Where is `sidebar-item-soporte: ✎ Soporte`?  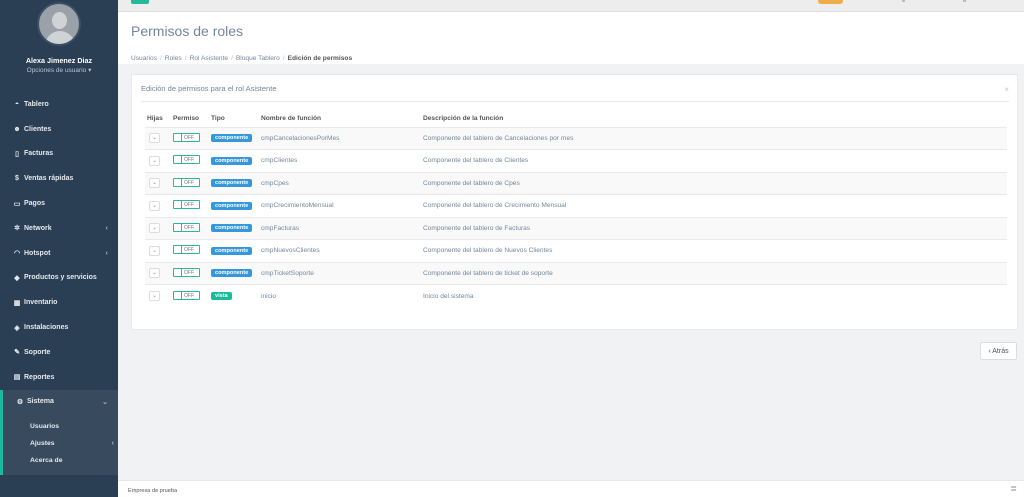
sidebar-item-soporte: ✎ Soporte is located at coordinates (59, 352).